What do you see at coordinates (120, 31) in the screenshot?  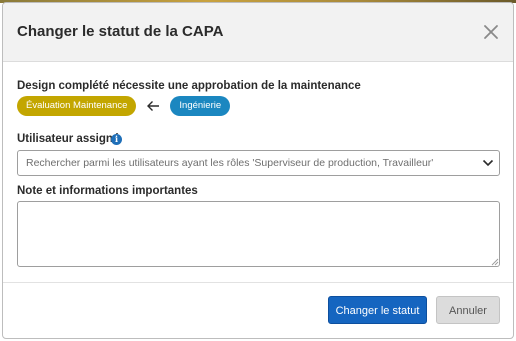 I see `dialog-title: Changer le statut de la CAPA` at bounding box center [120, 31].